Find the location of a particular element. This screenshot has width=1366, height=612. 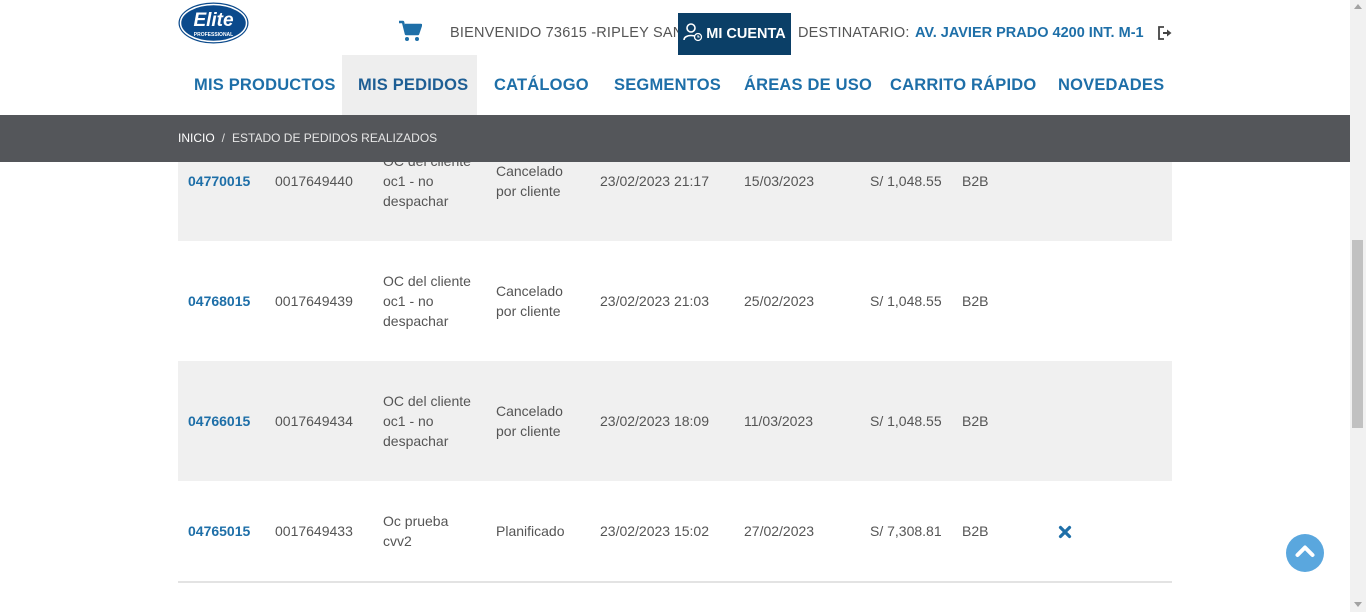

my-account-label: MI CUENTA is located at coordinates (746, 34).